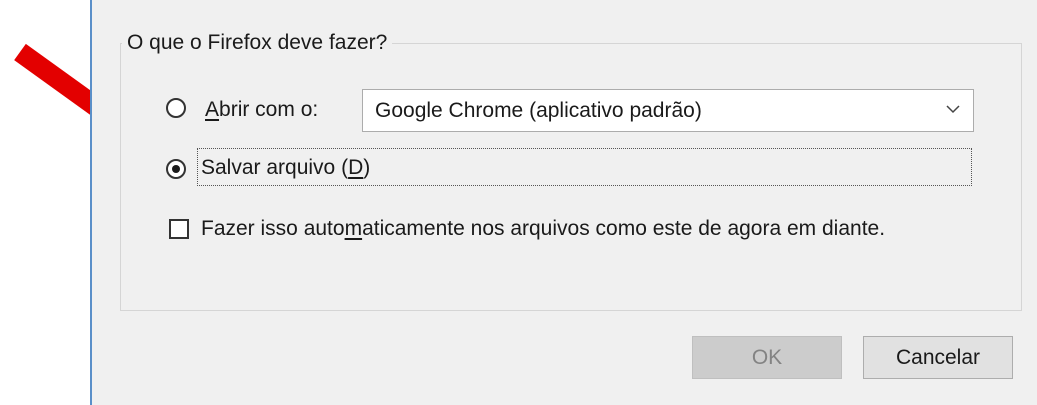 This screenshot has height=405, width=1037. What do you see at coordinates (938, 357) in the screenshot?
I see `cancel-button: Cancelar` at bounding box center [938, 357].